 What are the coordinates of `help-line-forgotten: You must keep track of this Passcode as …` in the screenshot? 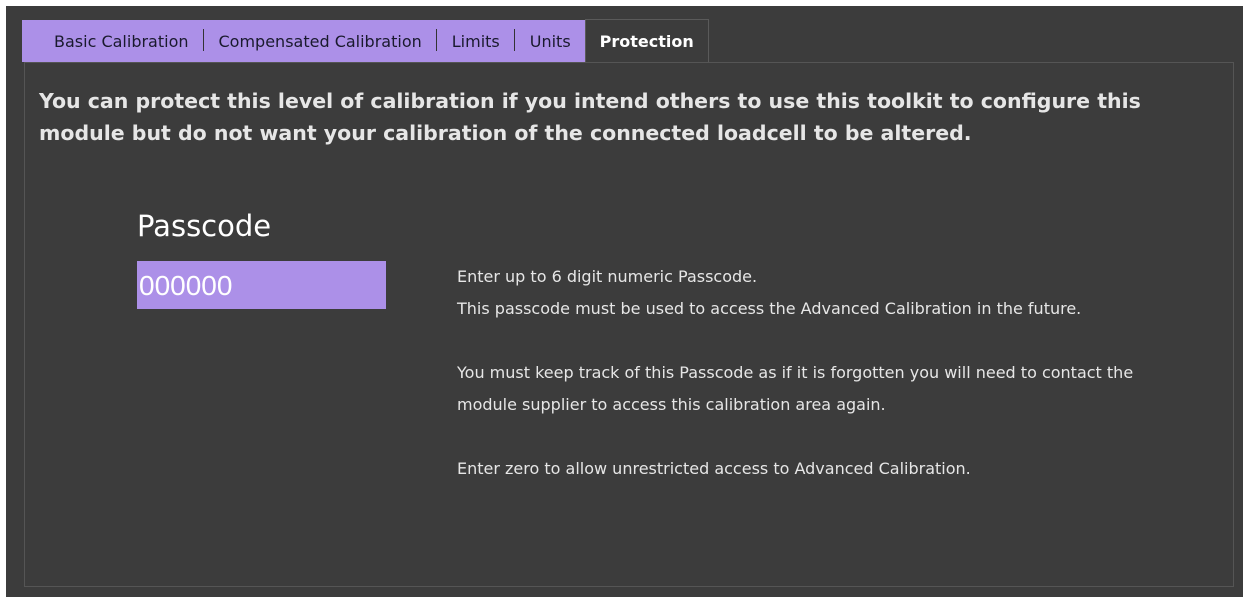 It's located at (795, 388).